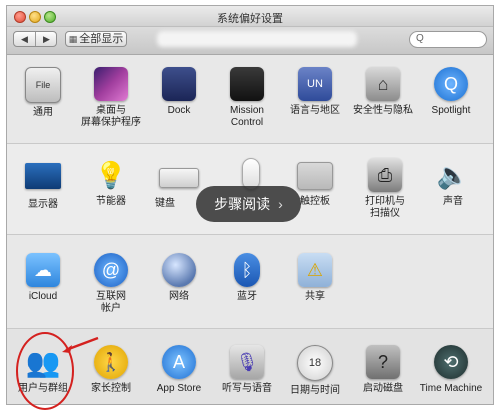 This screenshot has width=500, height=410. What do you see at coordinates (179, 362) in the screenshot?
I see `app-store-icon: A` at bounding box center [179, 362].